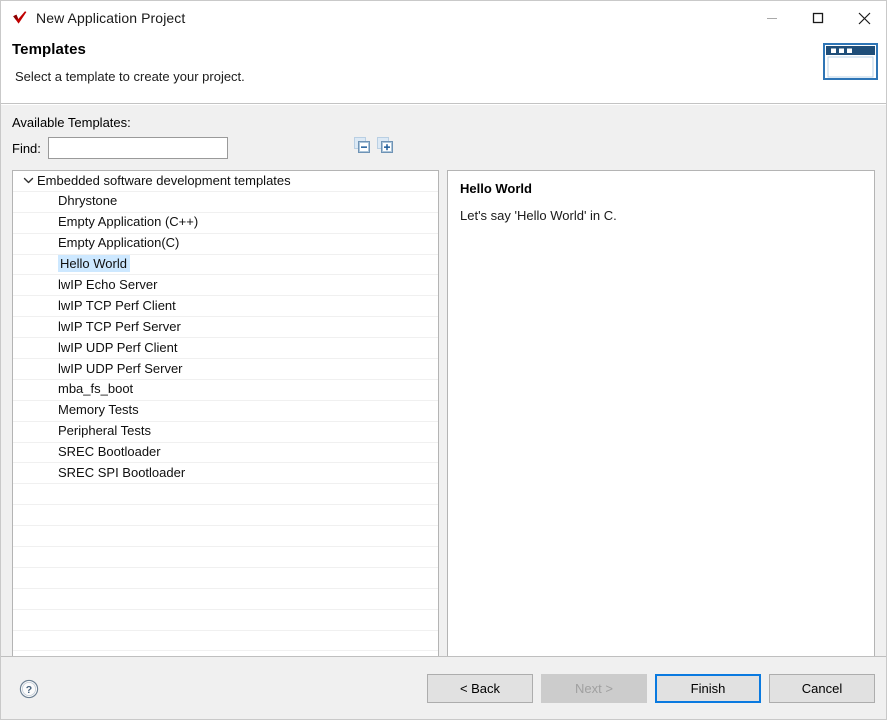 This screenshot has height=720, width=887. I want to click on footer-button-group: < Back Next > Finish Cancel, so click(651, 688).